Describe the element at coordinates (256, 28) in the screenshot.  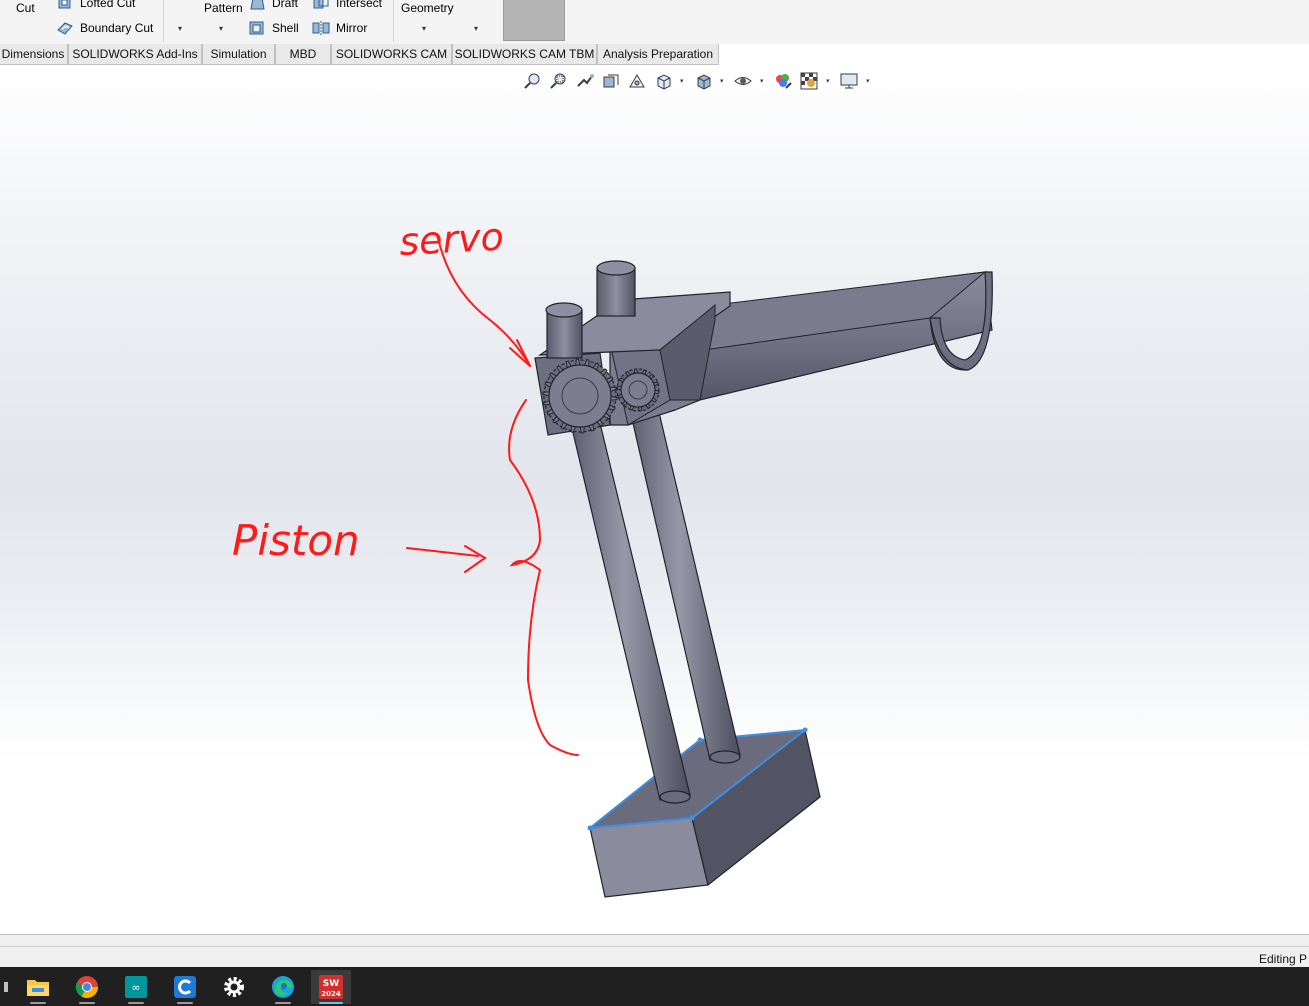
I see `shell-icon` at that location.